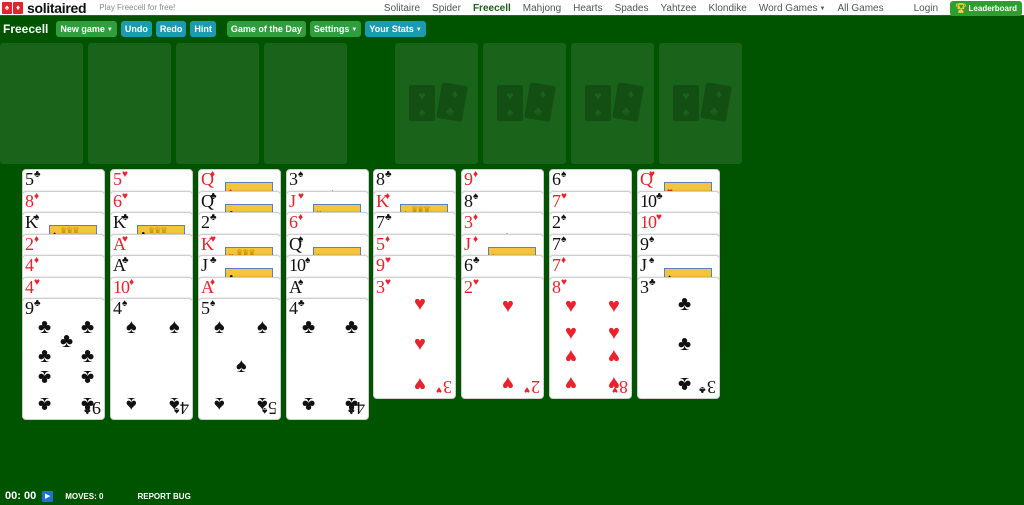  What do you see at coordinates (587, 8) in the screenshot?
I see `nav-hearts: Hearts` at bounding box center [587, 8].